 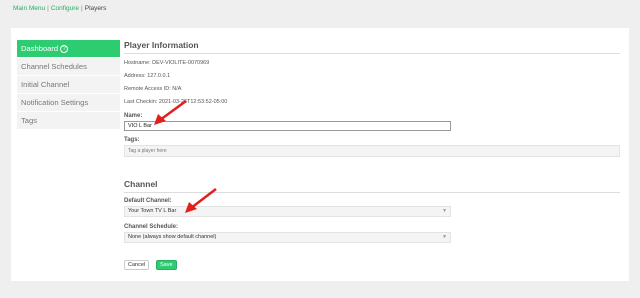 I want to click on sidebar-item-initial-channel: Initial Channel, so click(x=68, y=85).